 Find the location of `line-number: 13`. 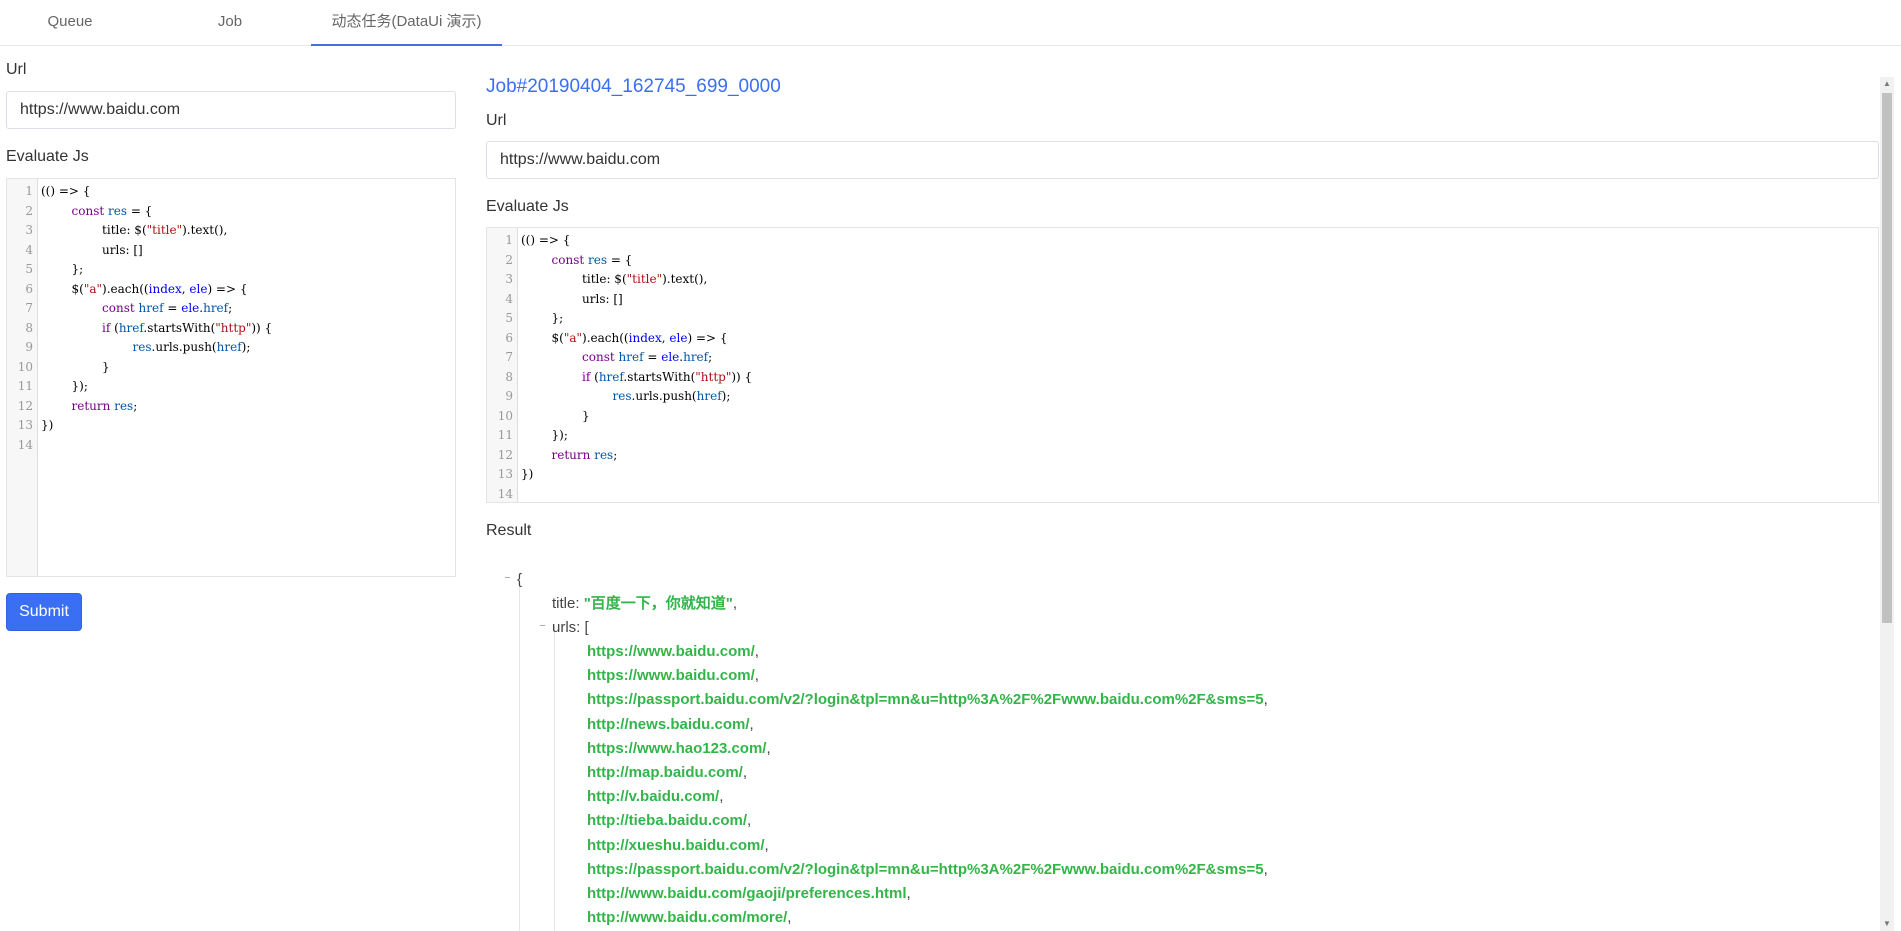

line-number: 13 is located at coordinates (505, 474).